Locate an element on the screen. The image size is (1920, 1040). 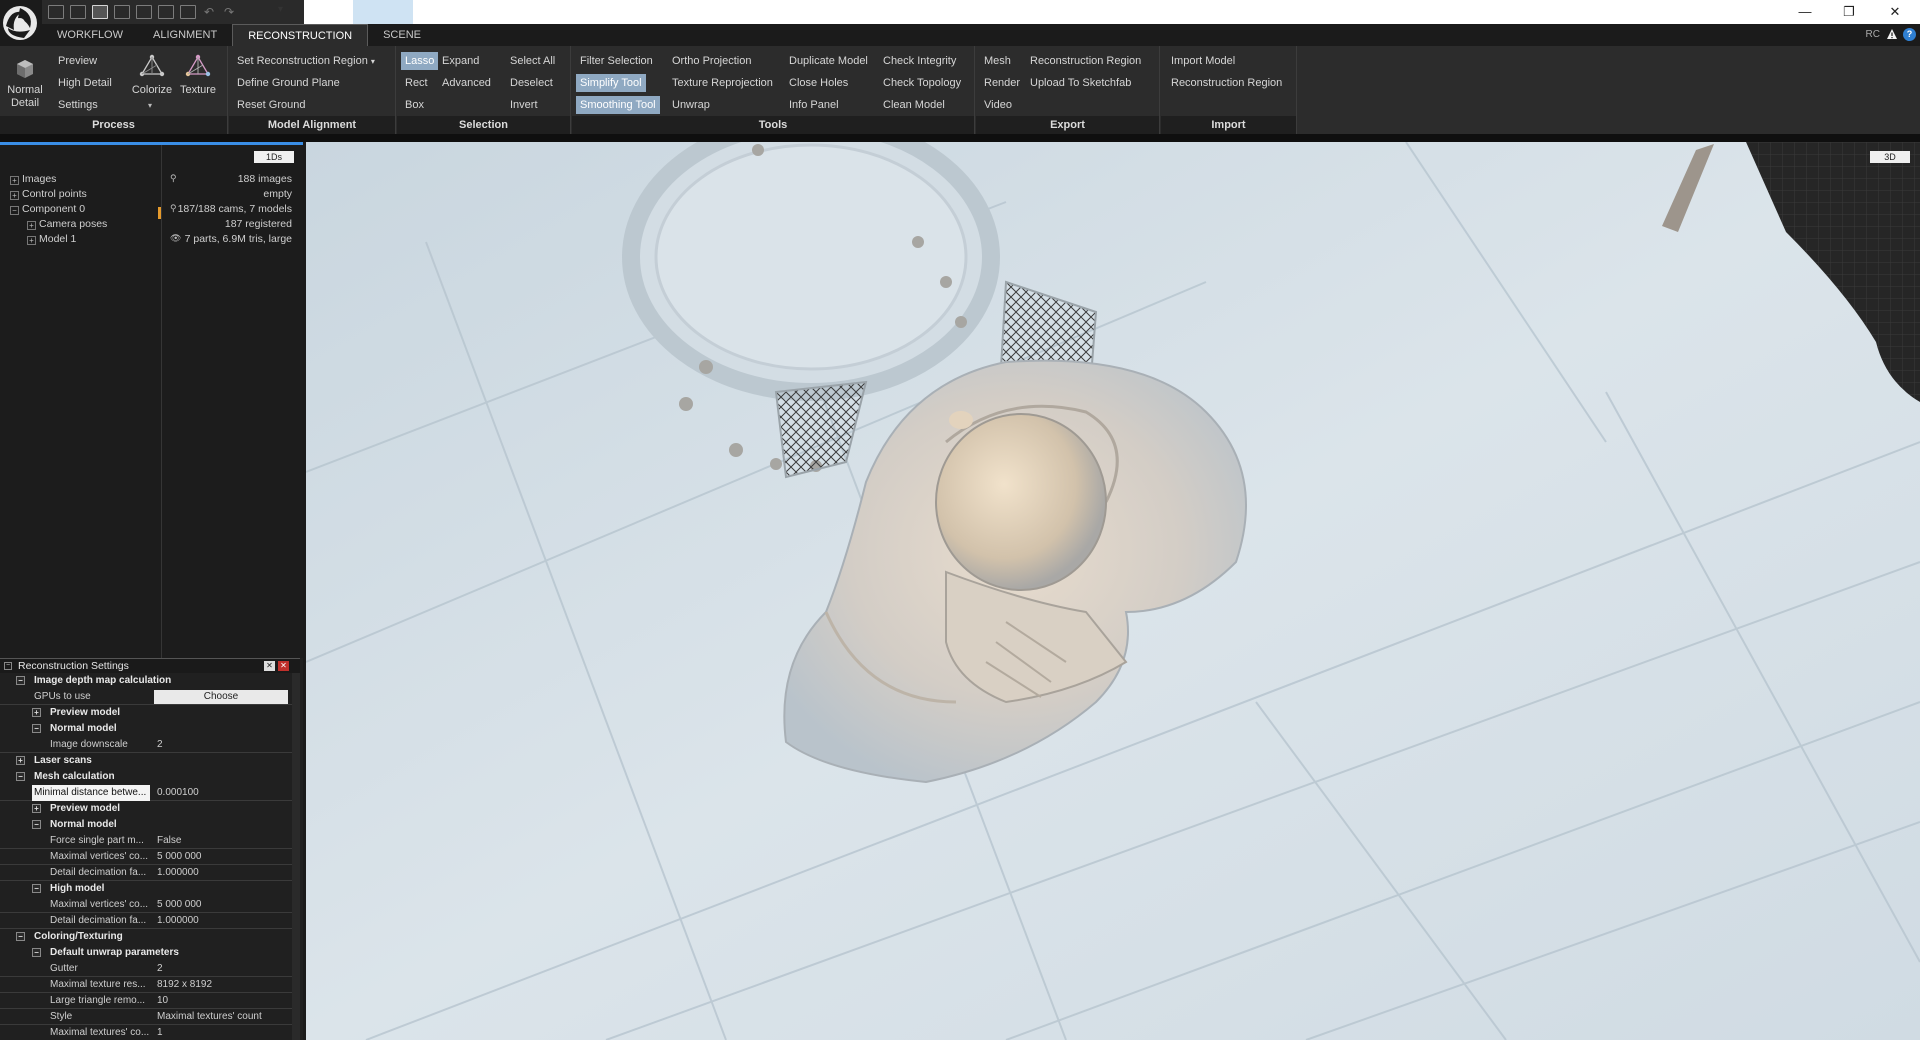
settings-row: Gutter 2 is located at coordinates (146, 969).